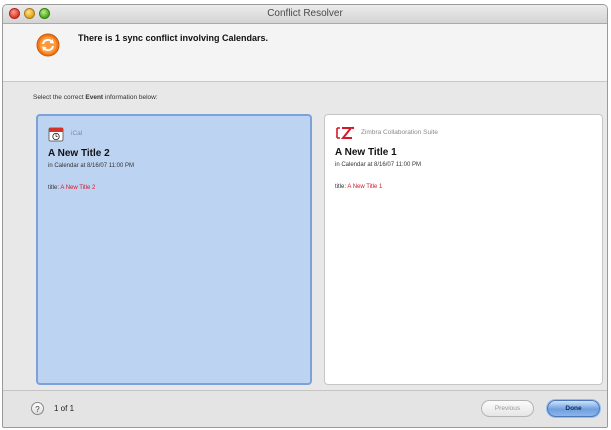 The image size is (611, 430). Describe the element at coordinates (72, 188) in the screenshot. I see `event-title-field: title: A New Title 2` at that location.